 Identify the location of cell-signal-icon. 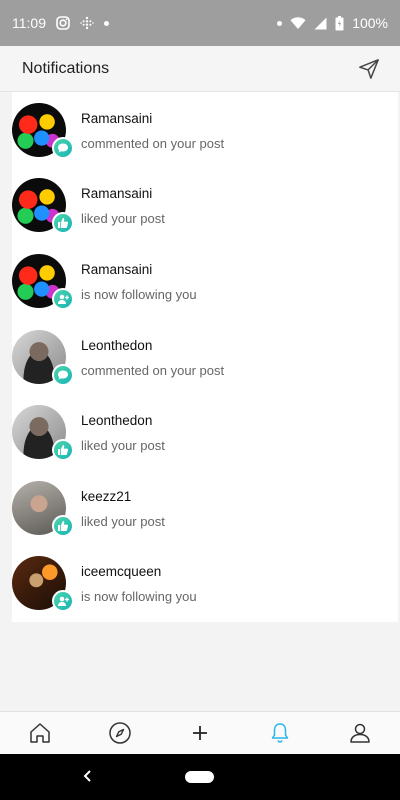
(320, 23).